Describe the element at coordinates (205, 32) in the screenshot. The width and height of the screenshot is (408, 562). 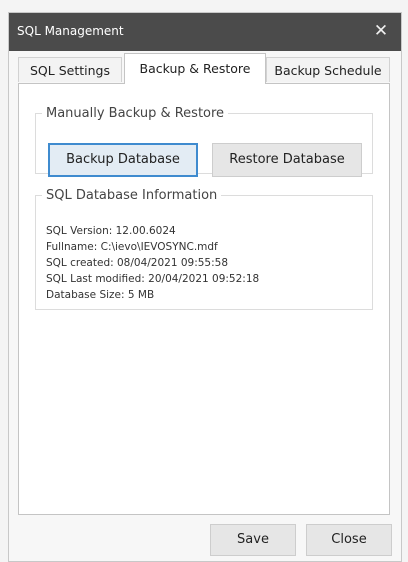
I see `title-bar: SQL Management ✕` at that location.